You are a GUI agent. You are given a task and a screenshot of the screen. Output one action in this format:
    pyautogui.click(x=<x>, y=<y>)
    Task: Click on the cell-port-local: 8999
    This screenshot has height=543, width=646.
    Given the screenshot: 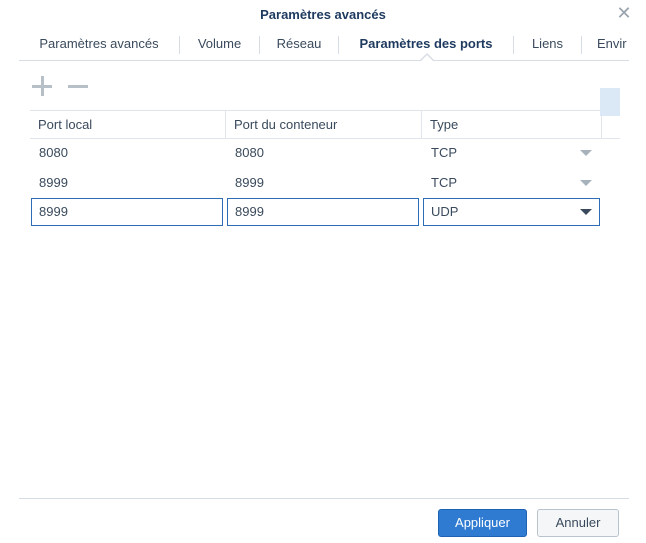 What is the action you would take?
    pyautogui.click(x=53, y=182)
    